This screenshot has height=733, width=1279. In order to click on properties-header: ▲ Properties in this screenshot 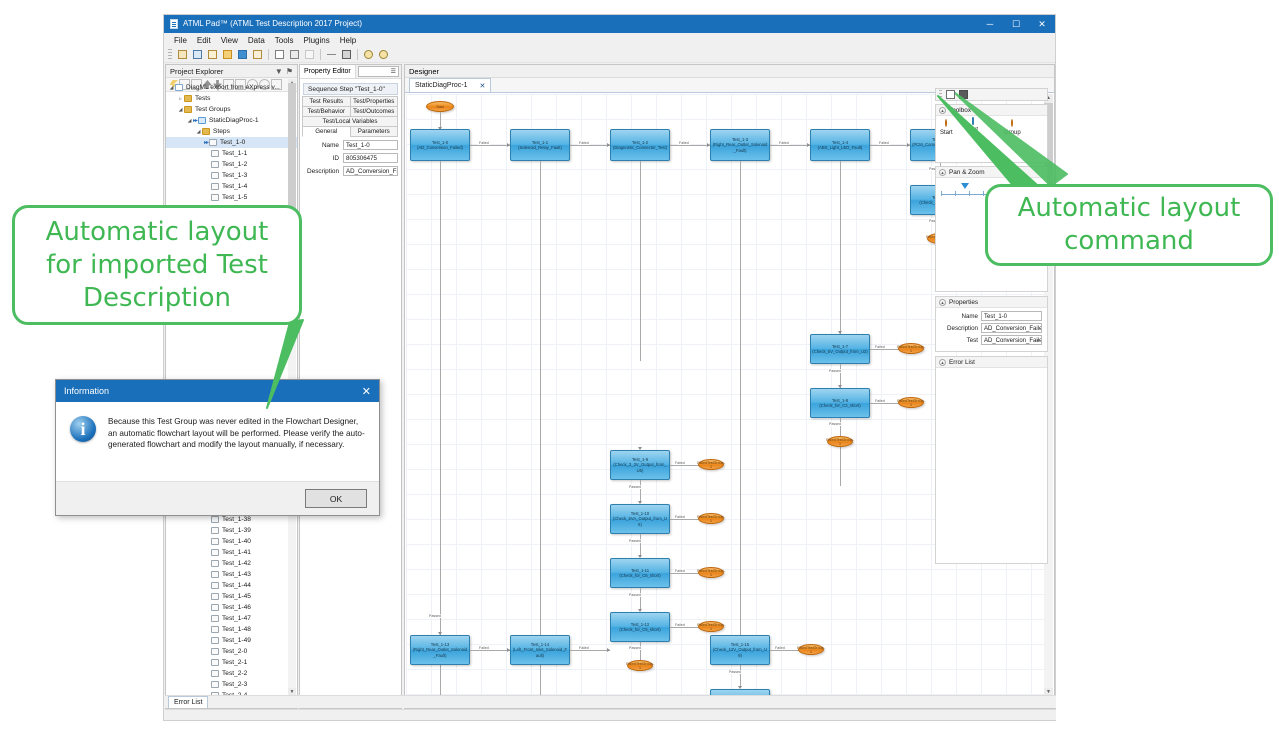, I will do `click(991, 302)`.